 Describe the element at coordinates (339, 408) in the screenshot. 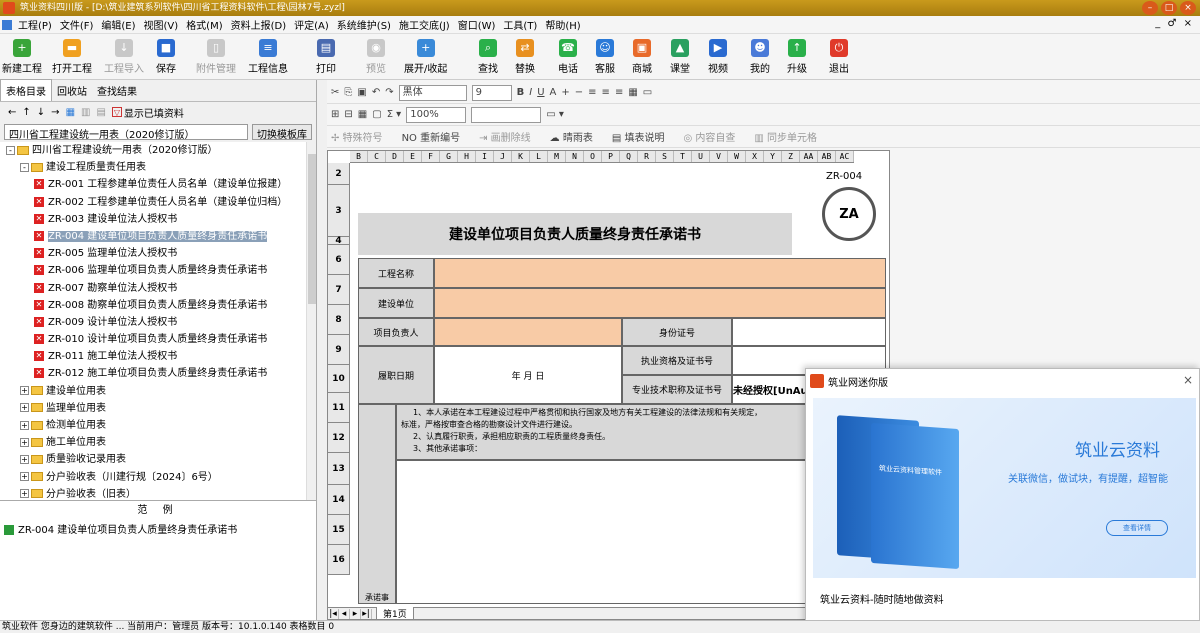

I see `row-header: 11` at that location.